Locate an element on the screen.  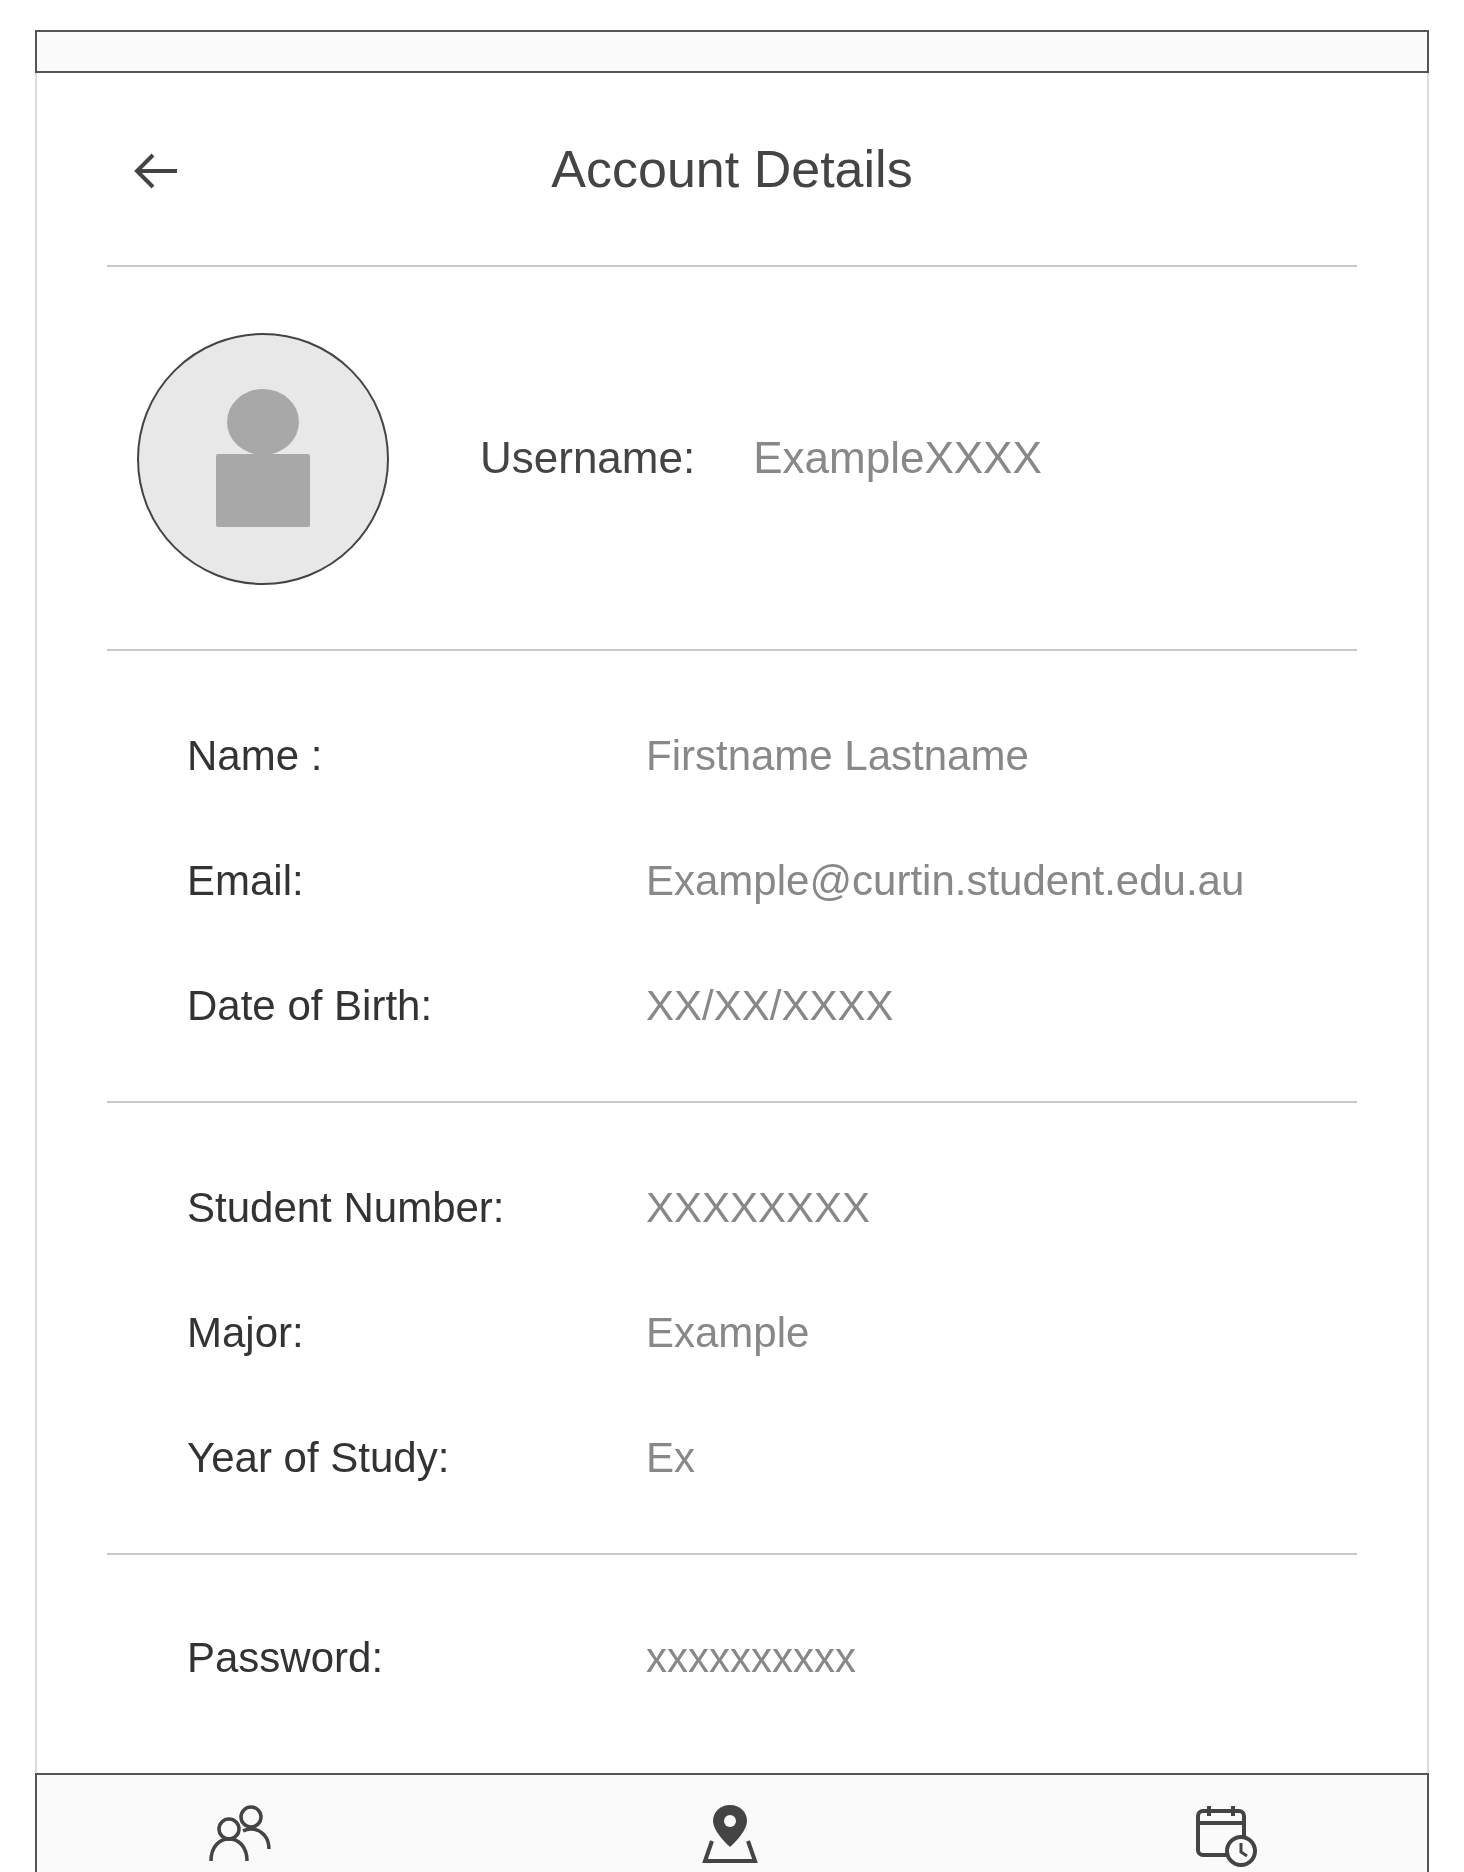
field-label: Name : is located at coordinates (255, 756).